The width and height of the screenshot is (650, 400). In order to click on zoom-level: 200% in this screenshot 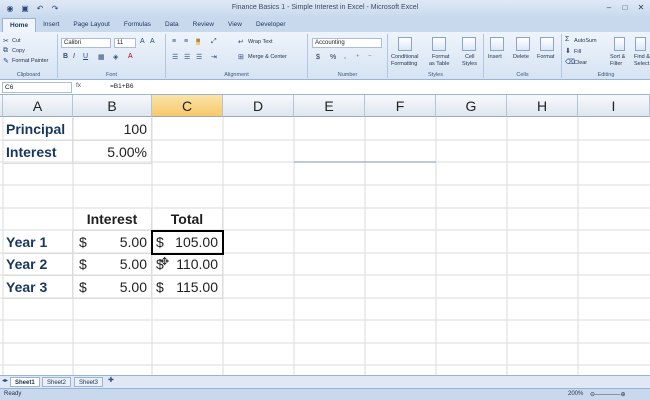, I will do `click(575, 394)`.